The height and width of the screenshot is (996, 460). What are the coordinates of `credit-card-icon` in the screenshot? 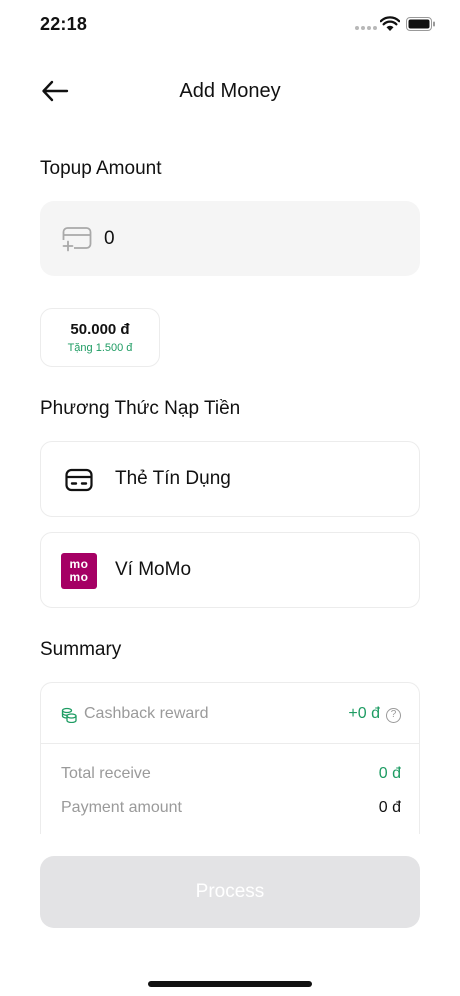 It's located at (79, 480).